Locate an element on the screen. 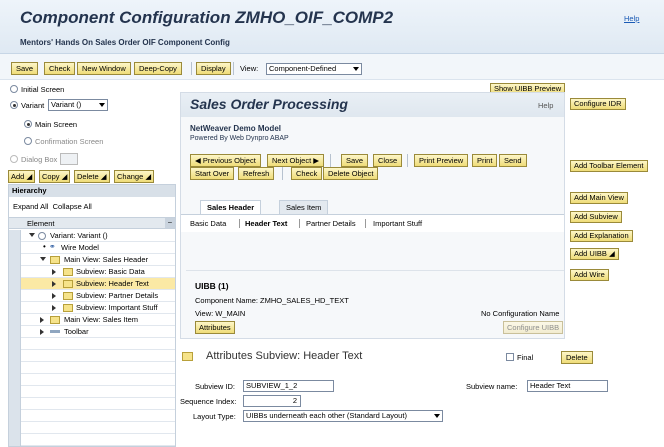 Image resolution: width=664 pixels, height=447 pixels. initial-screen-label: Initial Screen is located at coordinates (43, 89).